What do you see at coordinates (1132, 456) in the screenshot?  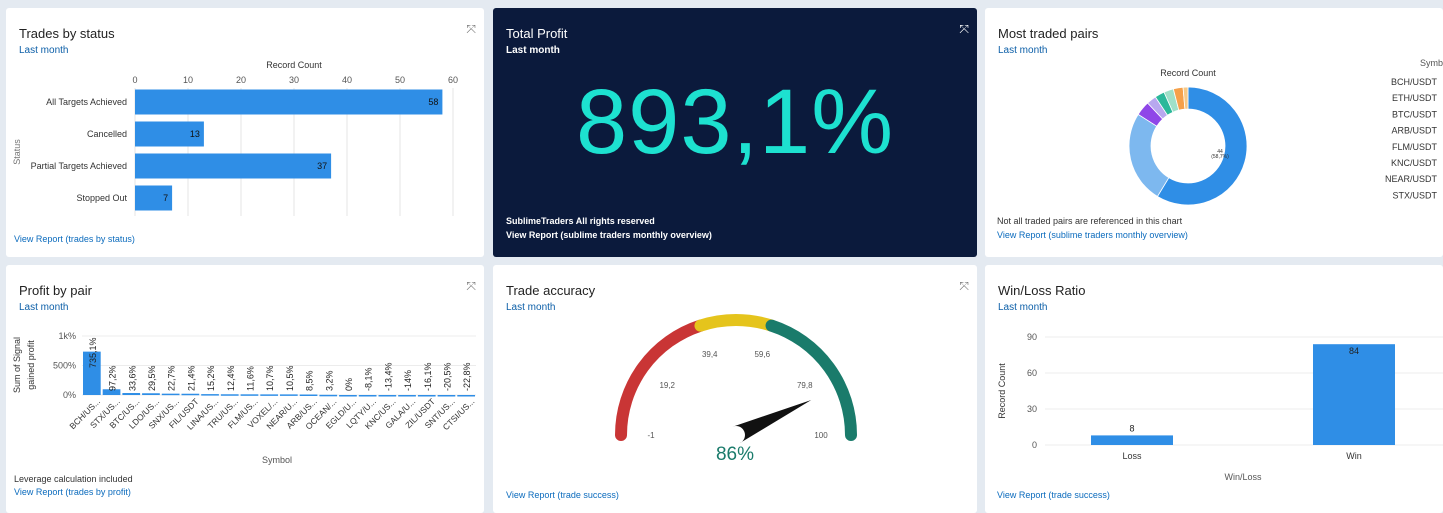 I see `x-tick-label: Loss` at bounding box center [1132, 456].